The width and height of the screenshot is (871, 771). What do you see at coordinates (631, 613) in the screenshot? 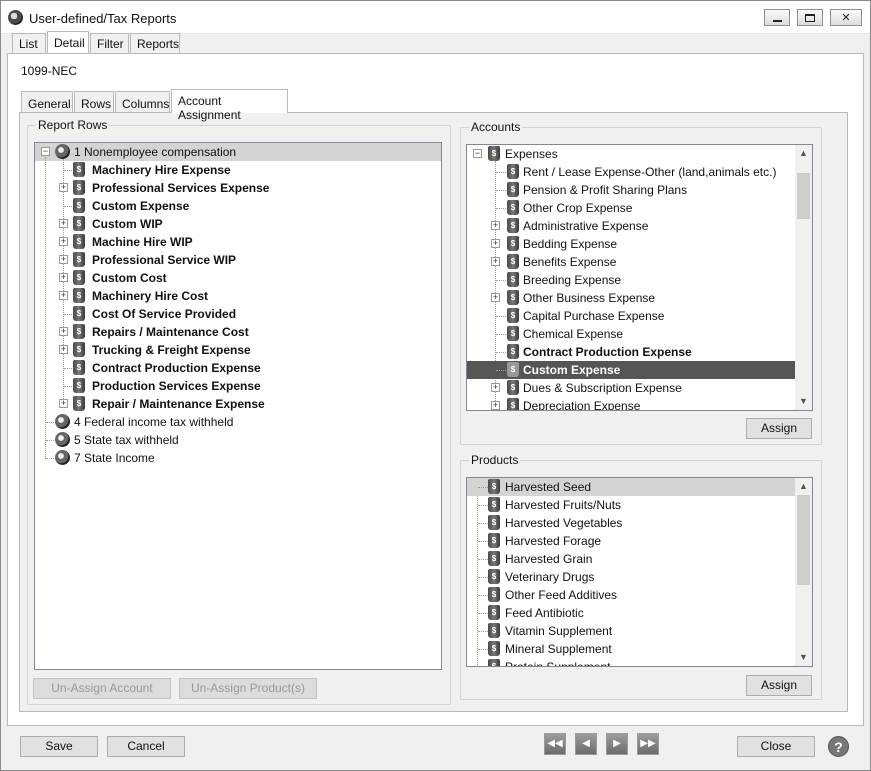
I see `list-item: $ Feed Antibiotic` at bounding box center [631, 613].